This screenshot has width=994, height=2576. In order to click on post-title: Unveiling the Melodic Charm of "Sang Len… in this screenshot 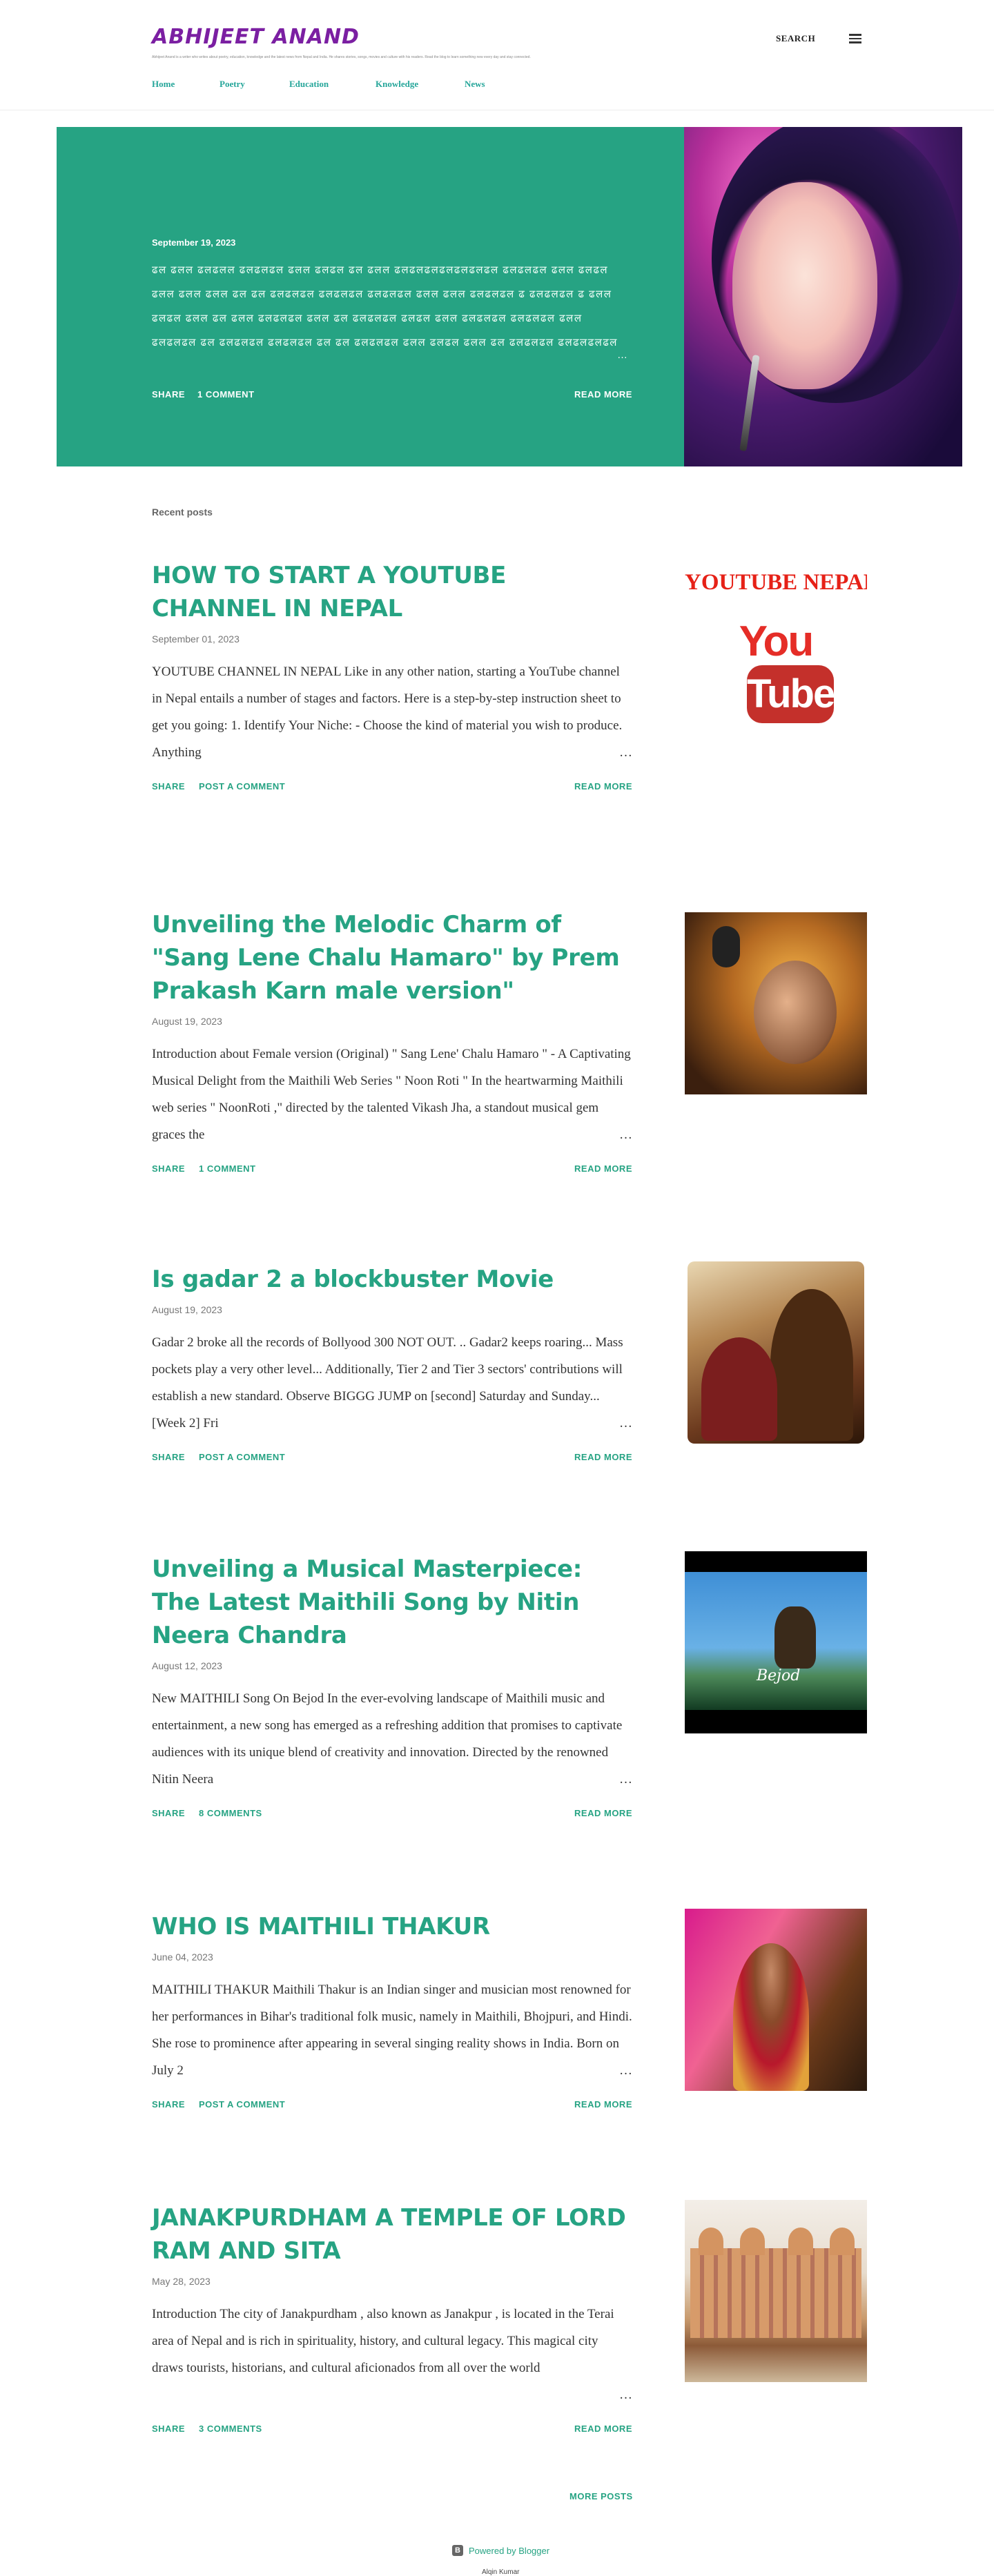, I will do `click(393, 957)`.